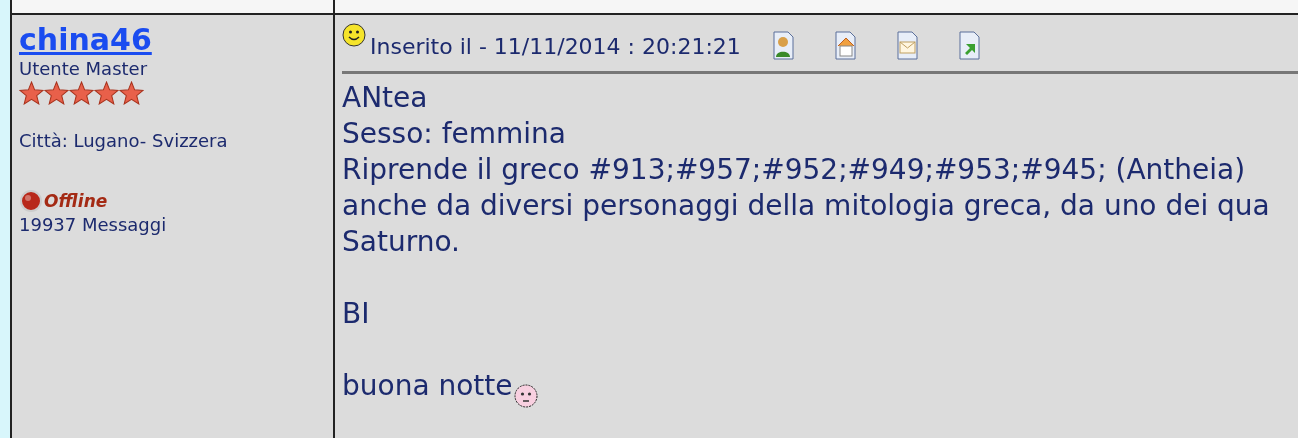 This screenshot has width=1298, height=438. I want to click on home-icon, so click(845, 46).